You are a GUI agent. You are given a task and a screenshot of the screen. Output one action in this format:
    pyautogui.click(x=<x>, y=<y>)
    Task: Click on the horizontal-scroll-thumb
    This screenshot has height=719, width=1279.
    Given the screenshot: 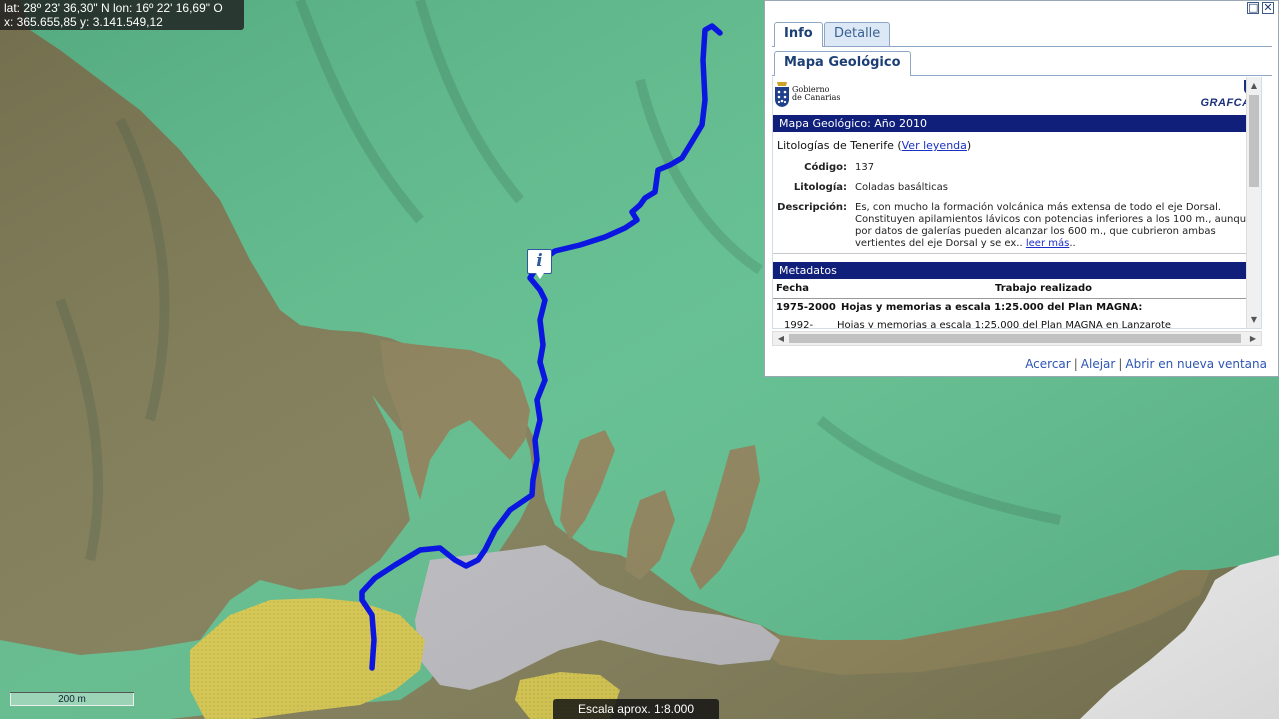 What is the action you would take?
    pyautogui.click(x=1015, y=338)
    